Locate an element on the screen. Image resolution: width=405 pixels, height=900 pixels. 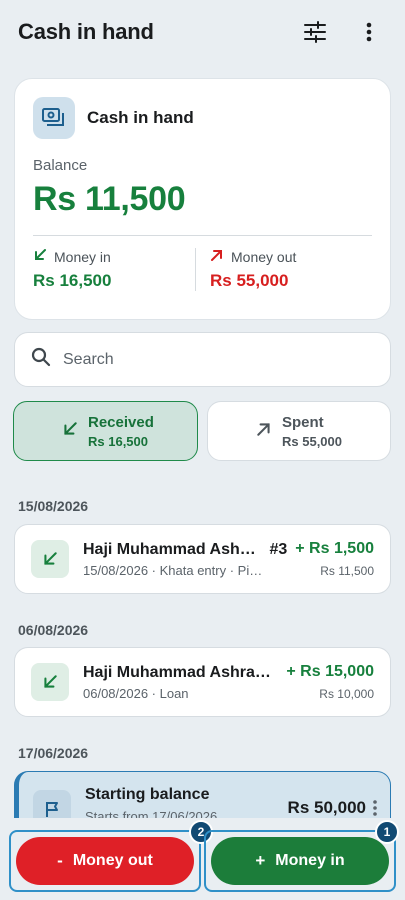
running-balance: Rs 11,500 is located at coordinates (347, 571).